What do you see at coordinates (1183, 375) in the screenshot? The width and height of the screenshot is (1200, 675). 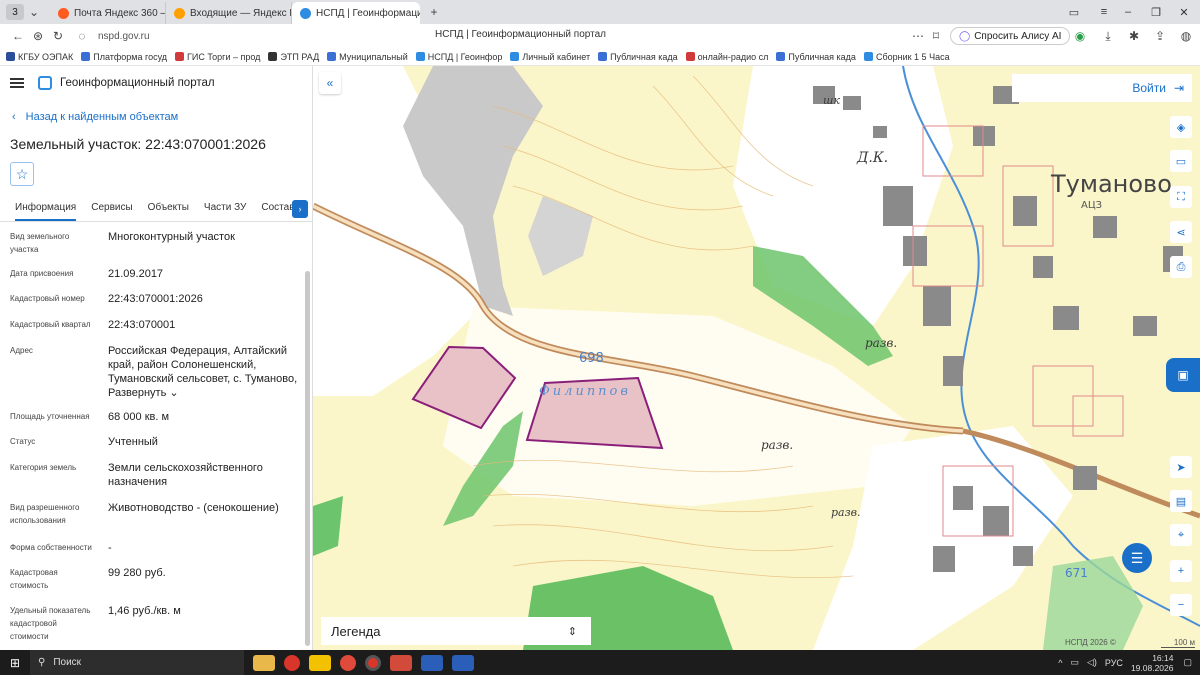 I see `side-panel-button: ▣` at bounding box center [1183, 375].